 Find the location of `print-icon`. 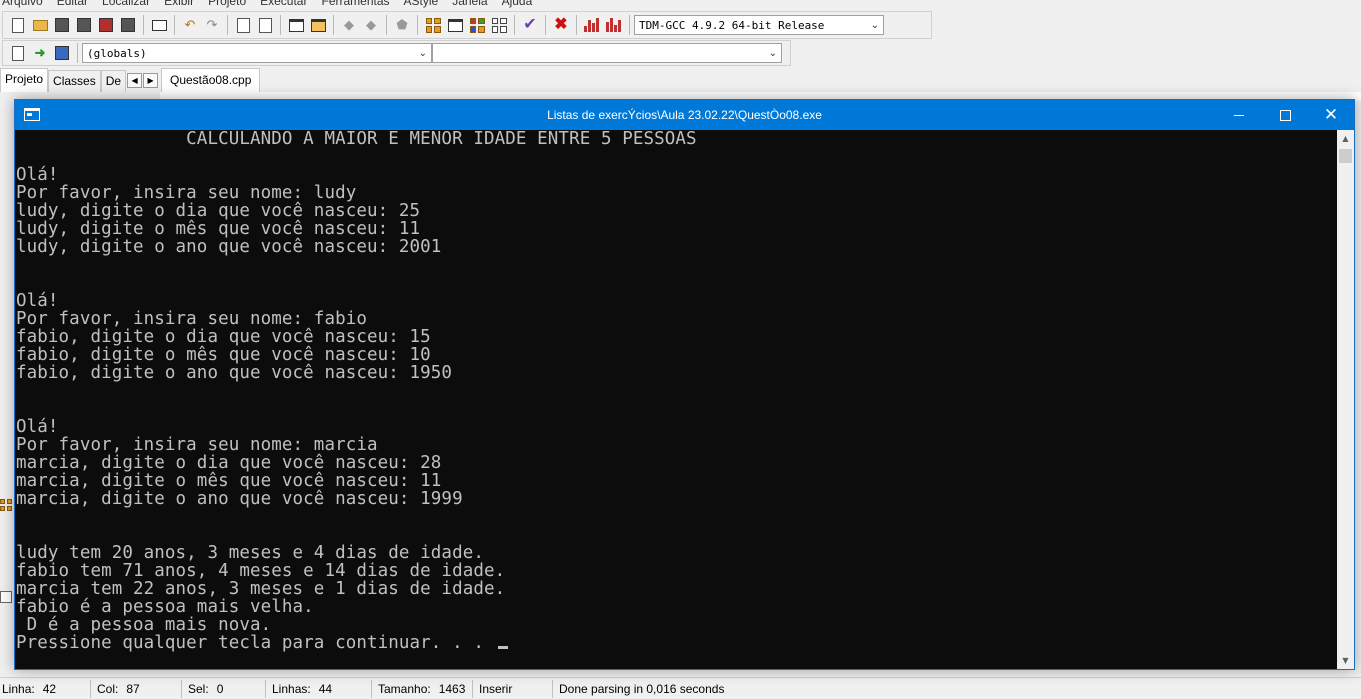

print-icon is located at coordinates (159, 25).